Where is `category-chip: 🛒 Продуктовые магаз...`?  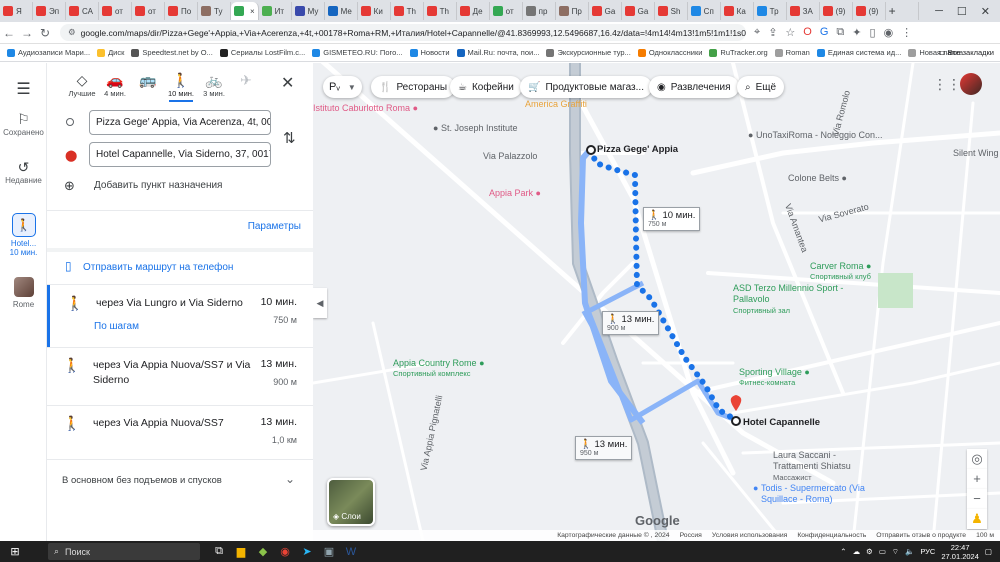 category-chip: 🛒 Продуктовые магаз... is located at coordinates (586, 87).